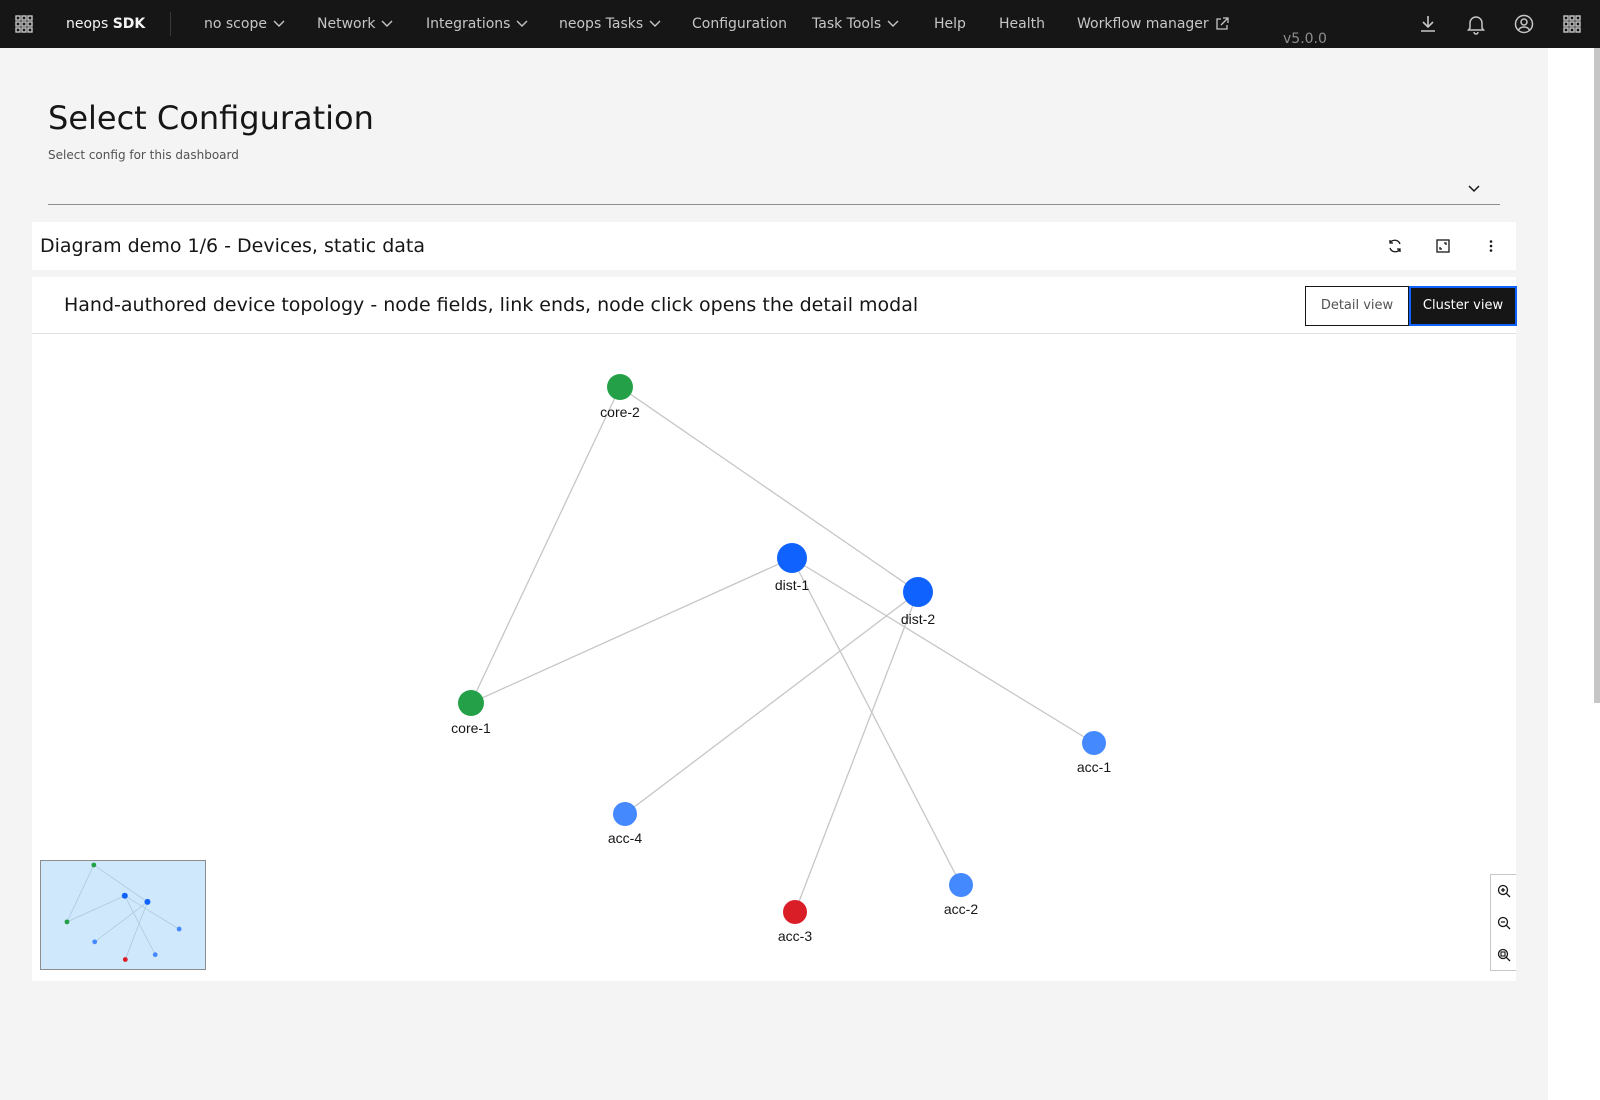 The width and height of the screenshot is (1600, 1100). Describe the element at coordinates (1476, 24) in the screenshot. I see `notification-icon` at that location.